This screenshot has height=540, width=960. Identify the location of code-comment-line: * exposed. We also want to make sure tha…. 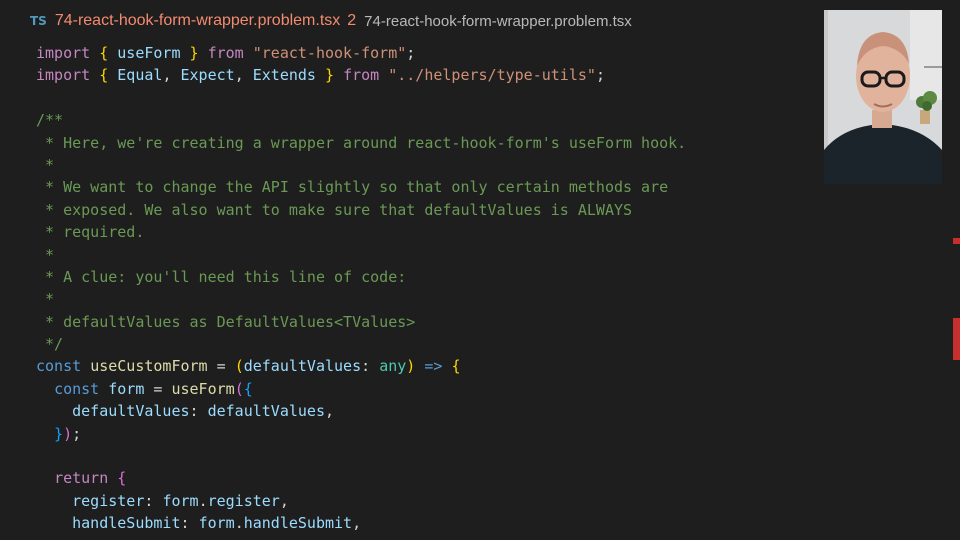
(334, 209).